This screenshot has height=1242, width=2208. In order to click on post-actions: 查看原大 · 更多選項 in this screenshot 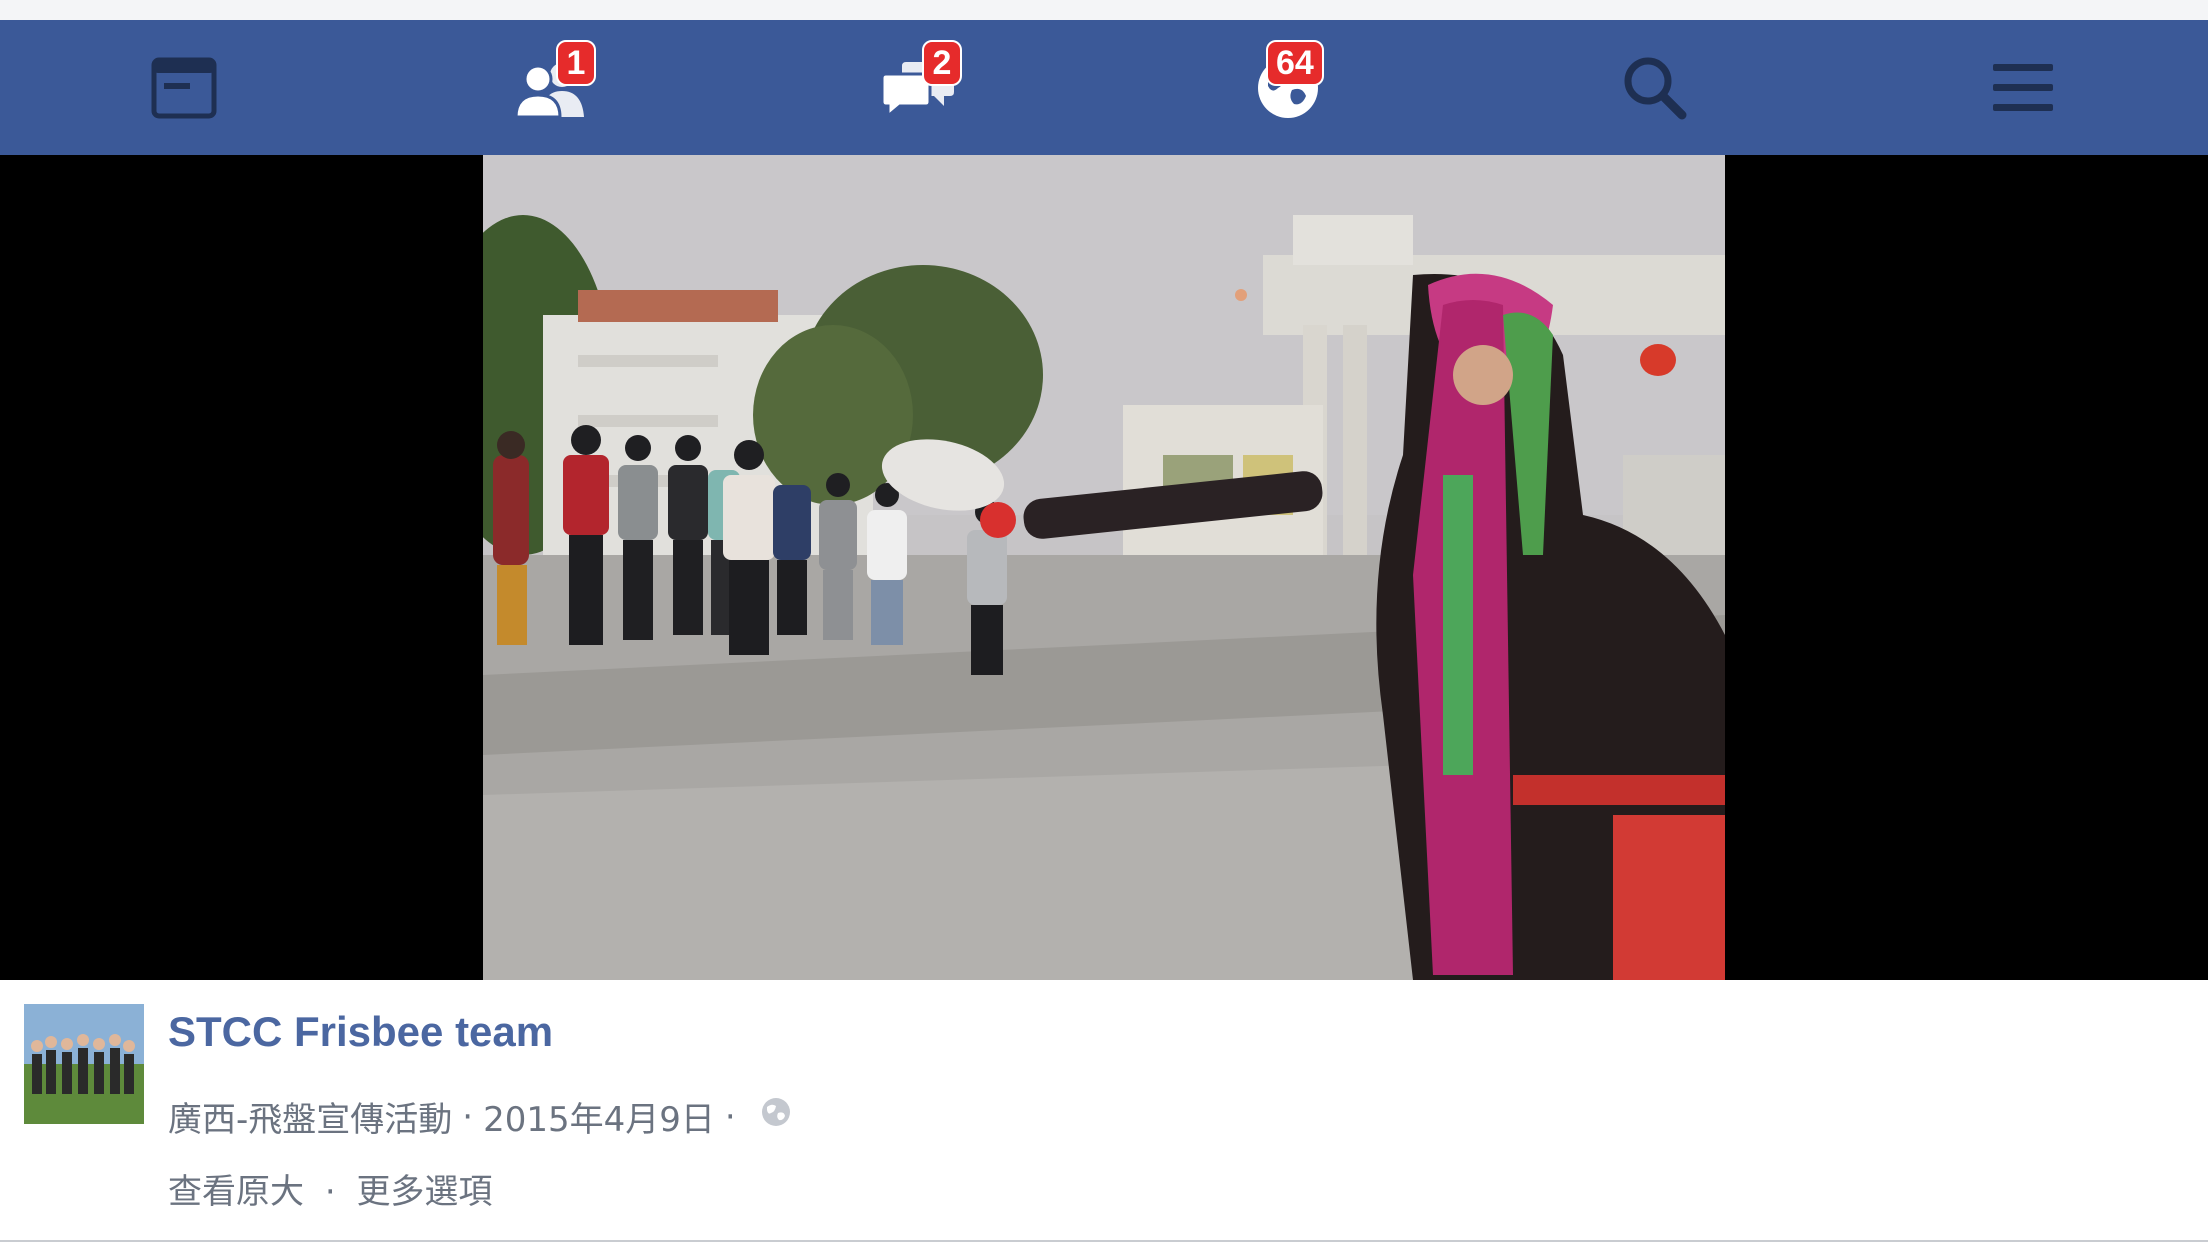, I will do `click(330, 1188)`.